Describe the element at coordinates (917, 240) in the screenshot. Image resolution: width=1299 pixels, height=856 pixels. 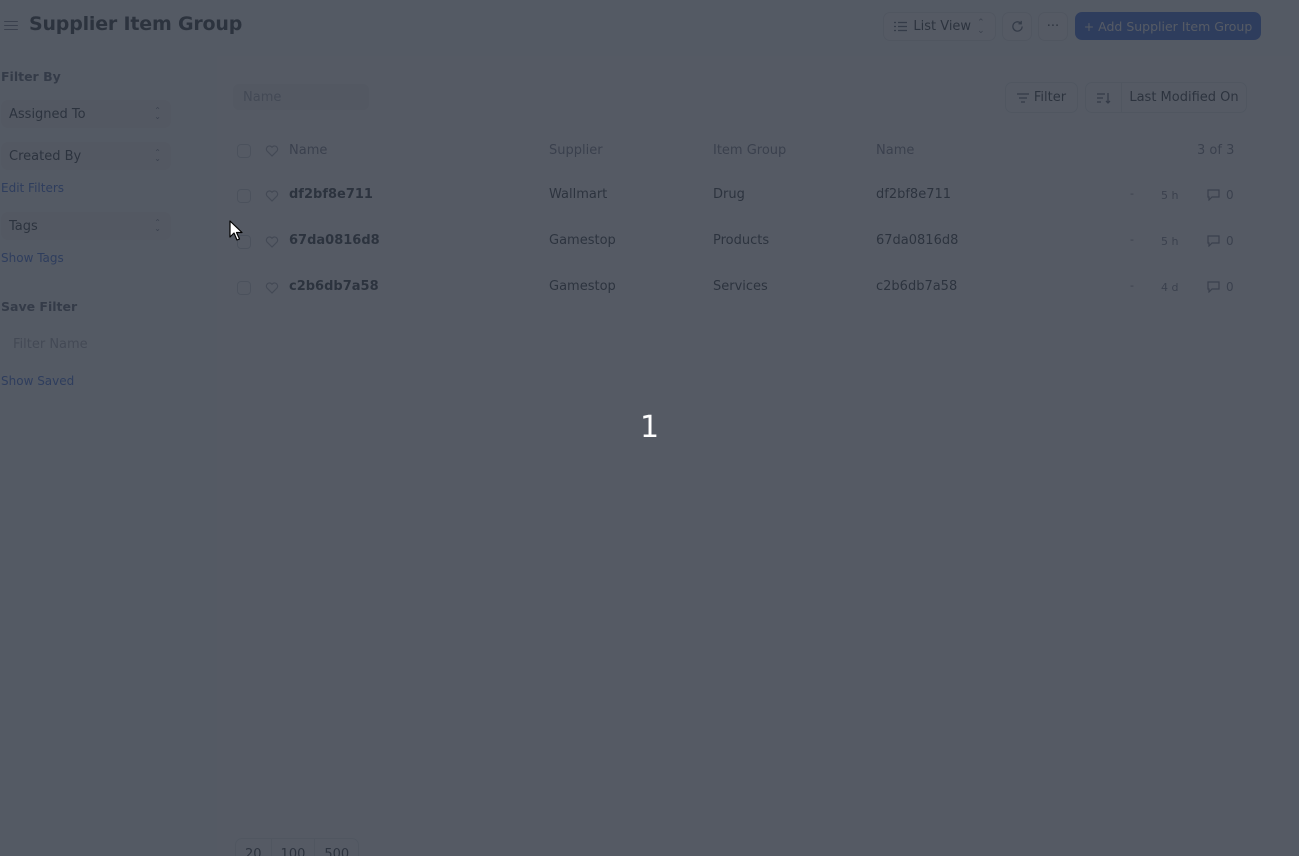
I see `row-name-value: 67da0816d8` at that location.